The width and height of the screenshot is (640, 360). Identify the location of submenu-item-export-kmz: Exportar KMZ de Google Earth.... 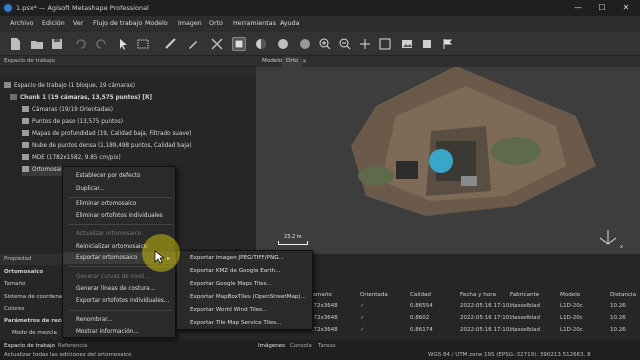
(245, 271).